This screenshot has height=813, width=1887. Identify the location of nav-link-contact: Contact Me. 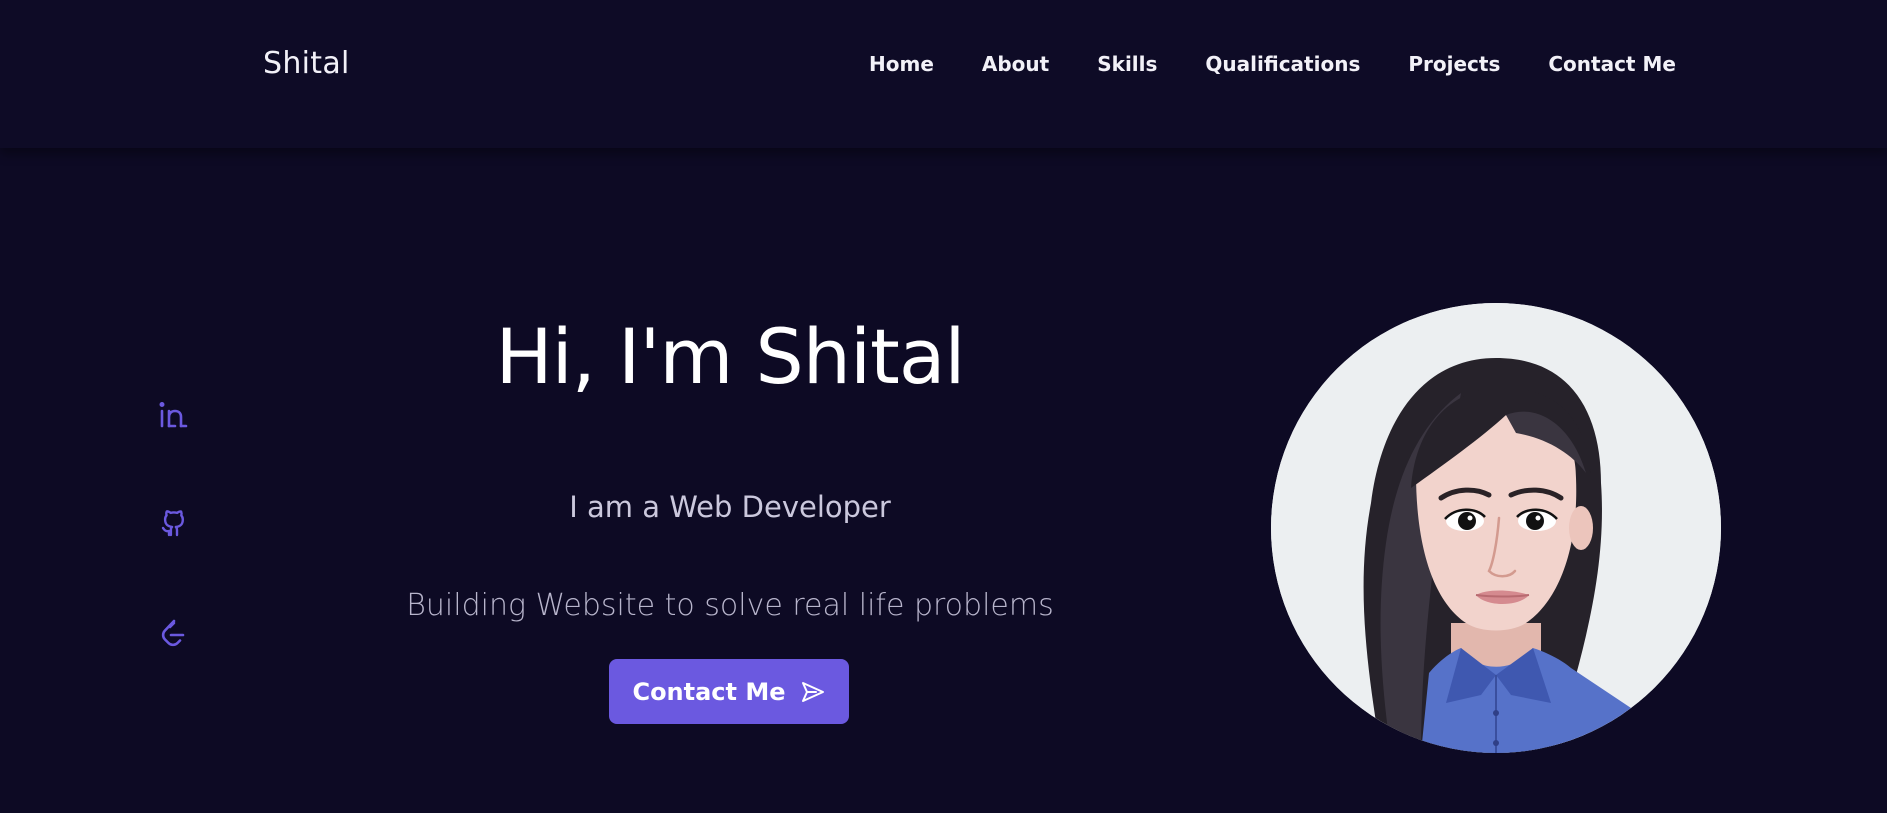
(1612, 64).